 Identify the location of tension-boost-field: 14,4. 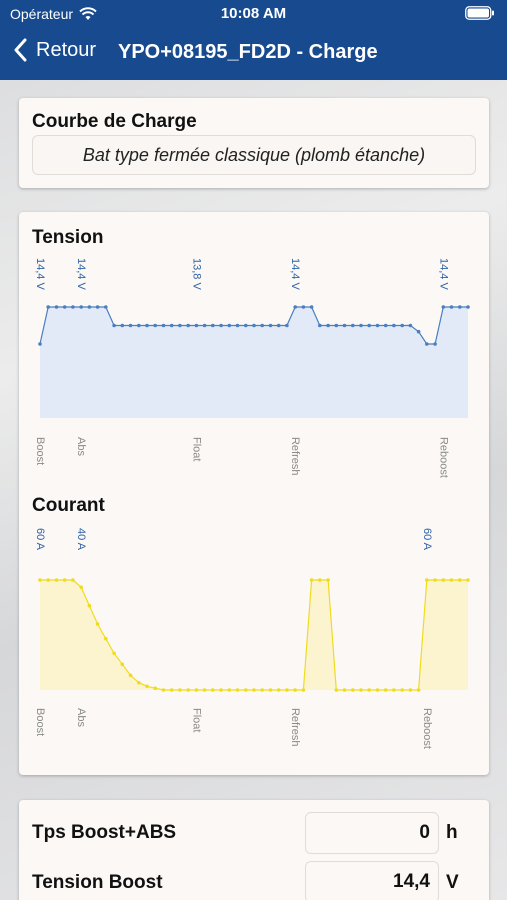
(372, 880).